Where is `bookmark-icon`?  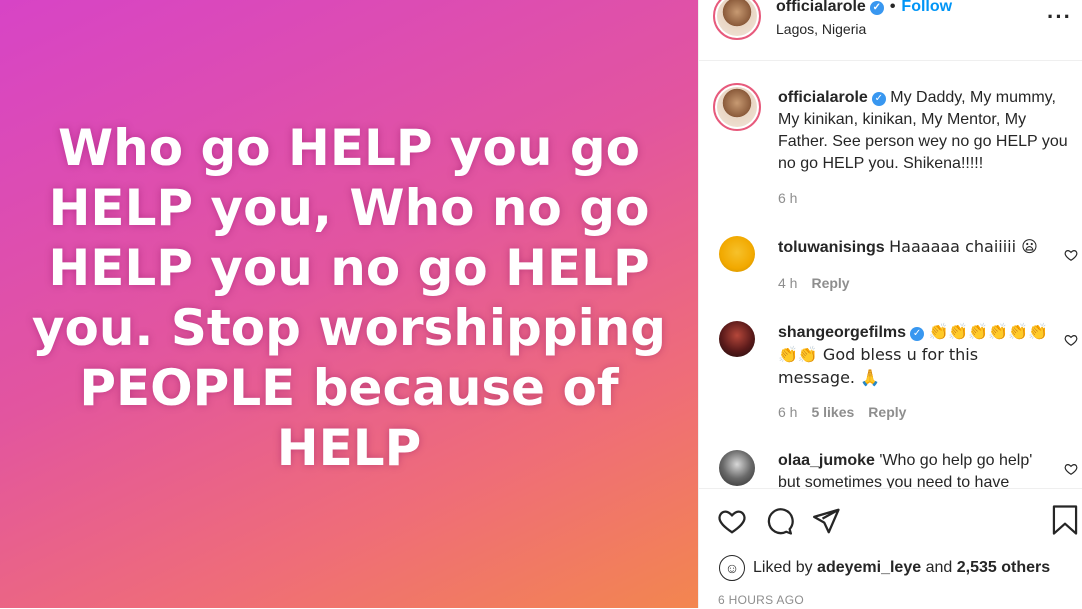 bookmark-icon is located at coordinates (1065, 520).